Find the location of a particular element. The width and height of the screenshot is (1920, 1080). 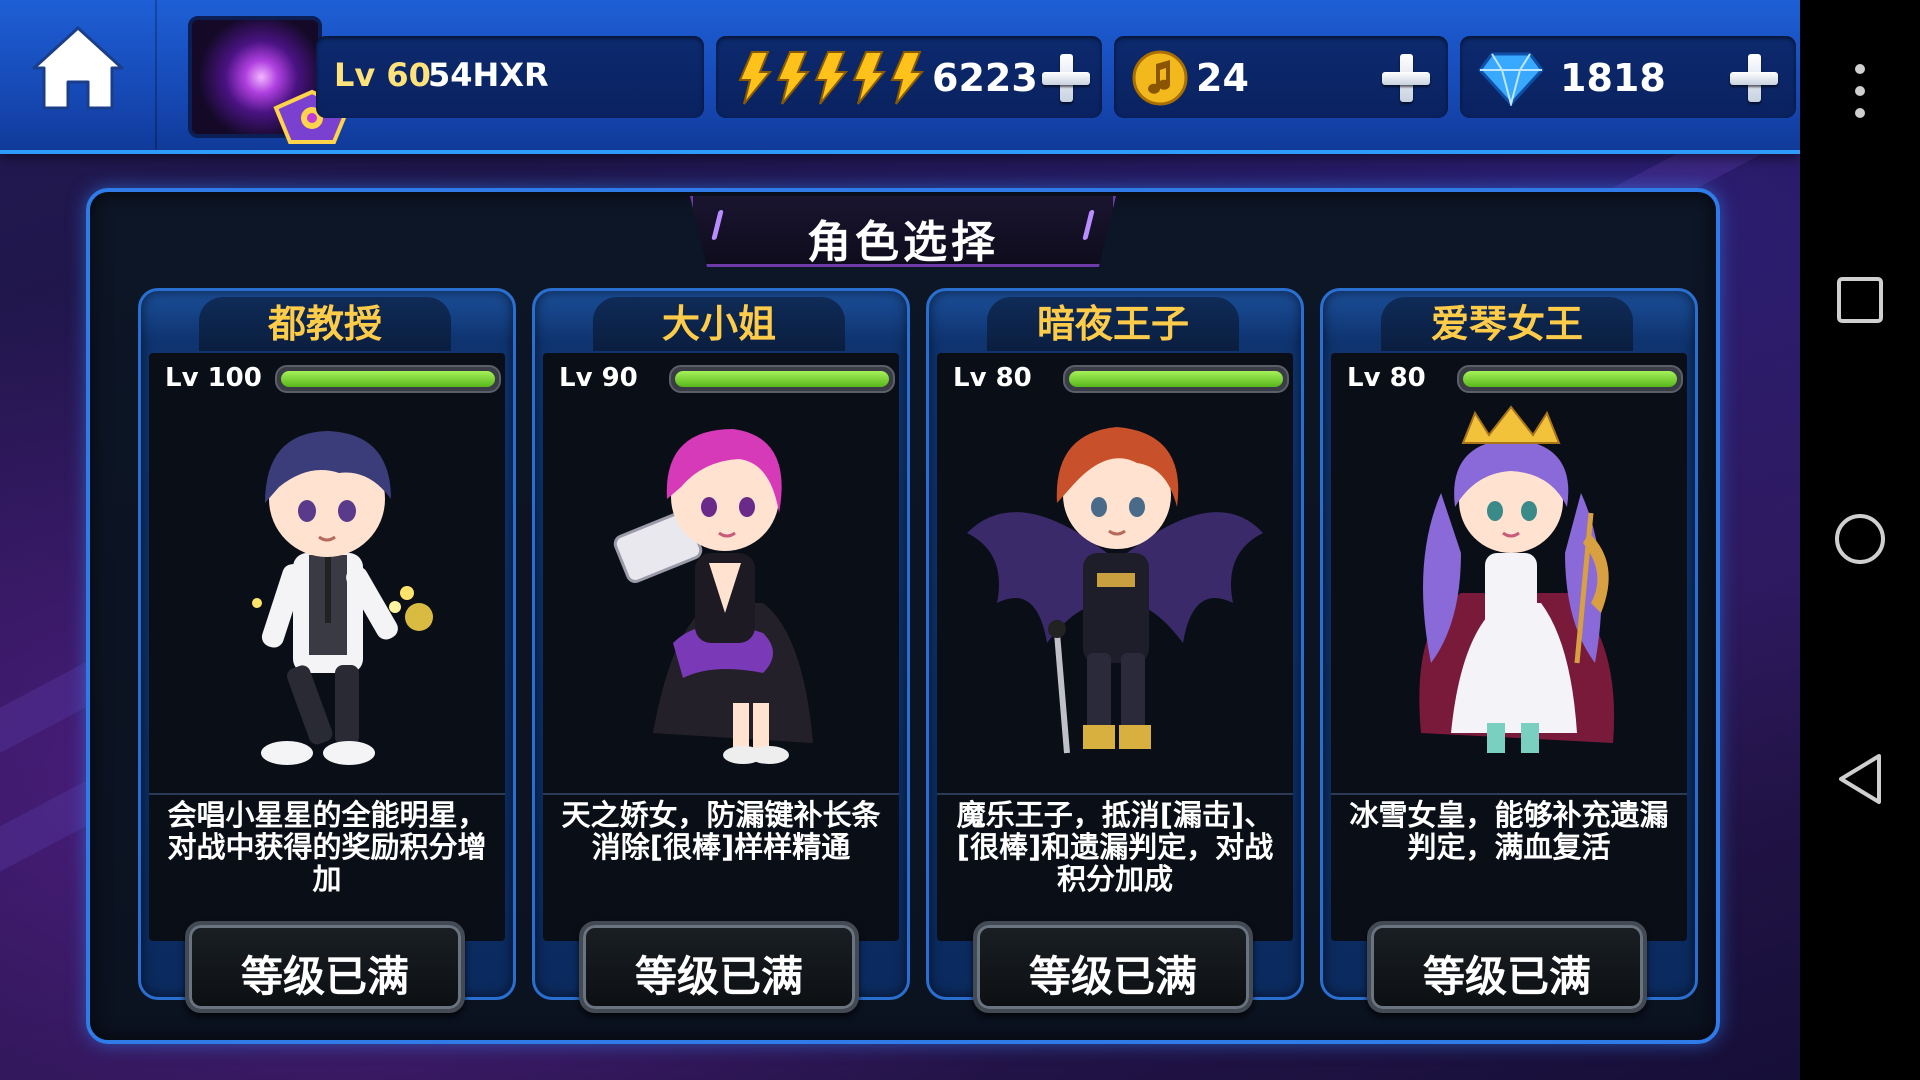

character-card-2: 大小姐 Lv 90 天之娇女，防漏键补长条消除[很棒]样样精通 等级已满 is located at coordinates (721, 650).